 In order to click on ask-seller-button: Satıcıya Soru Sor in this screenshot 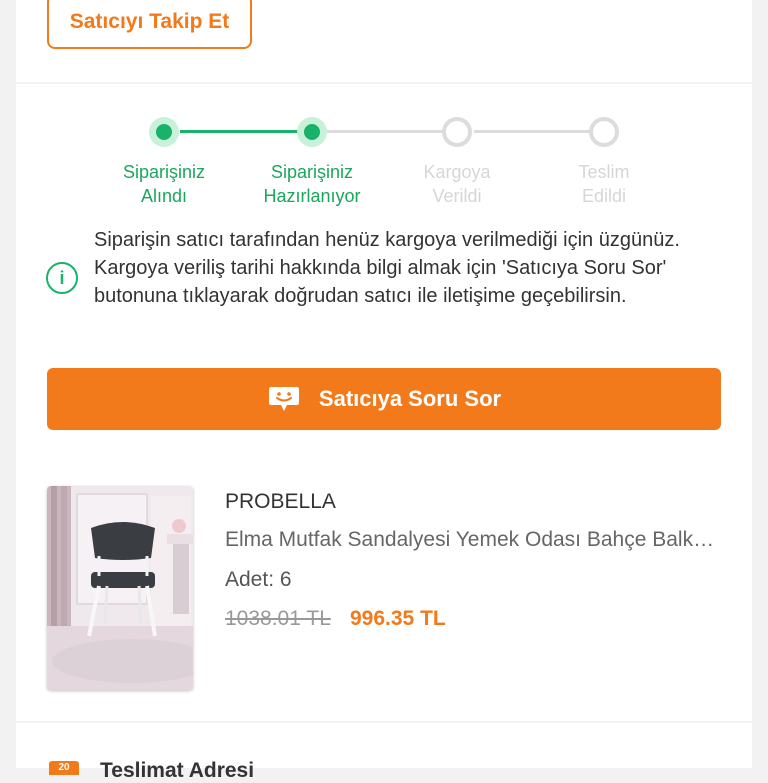, I will do `click(384, 399)`.